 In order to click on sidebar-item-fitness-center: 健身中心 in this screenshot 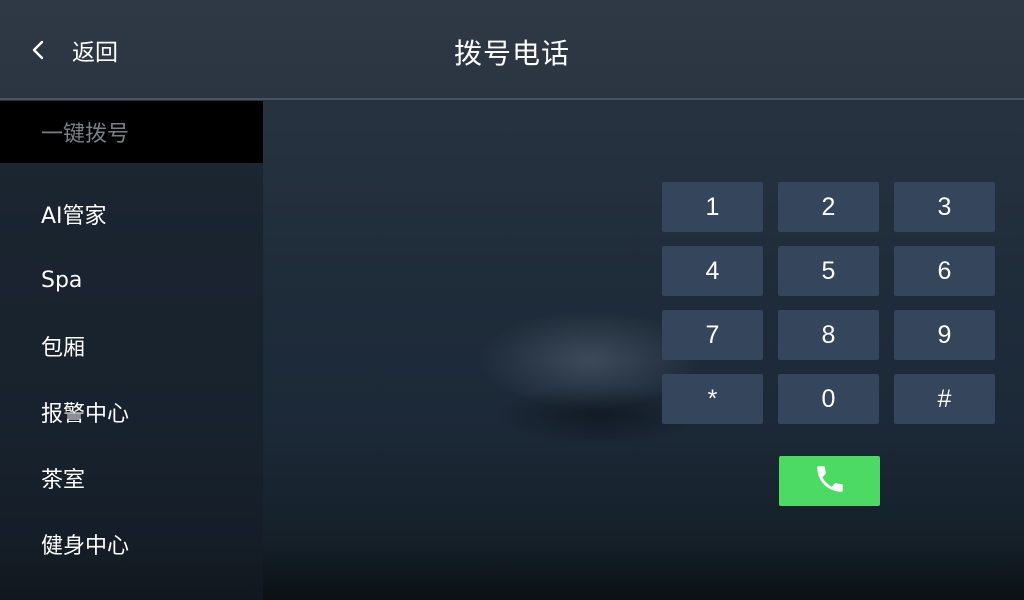, I will do `click(131, 544)`.